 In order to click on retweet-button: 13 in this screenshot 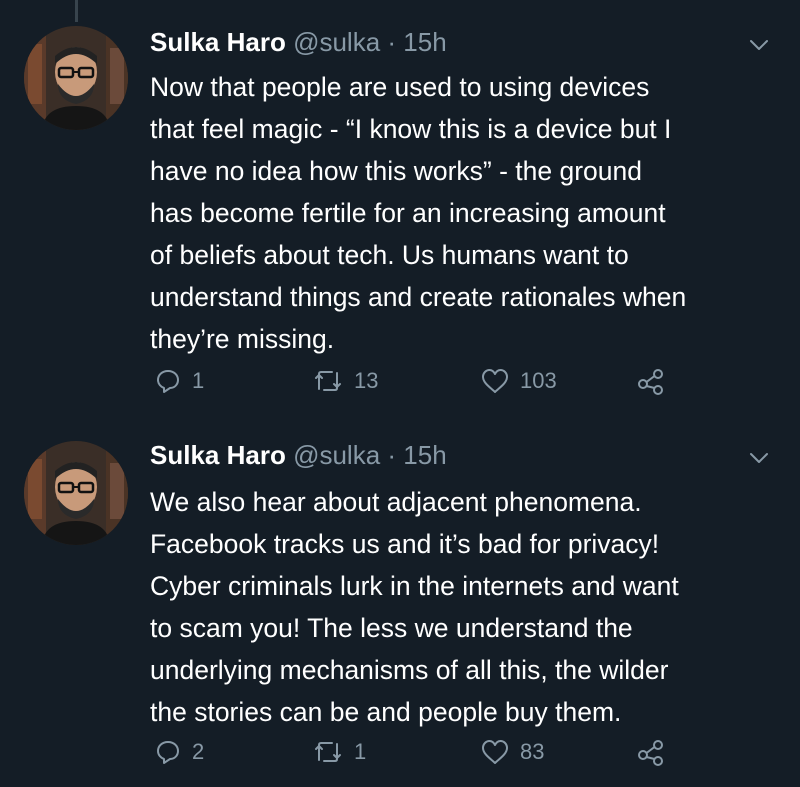, I will do `click(345, 381)`.